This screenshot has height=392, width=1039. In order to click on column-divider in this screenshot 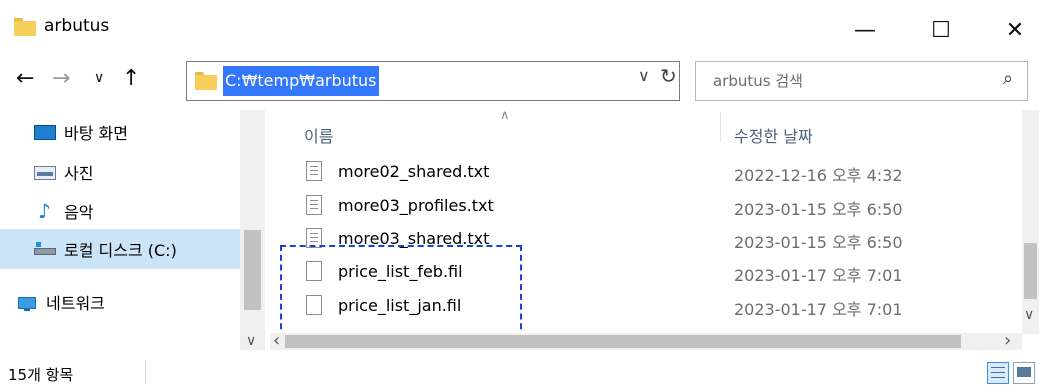, I will do `click(720, 127)`.